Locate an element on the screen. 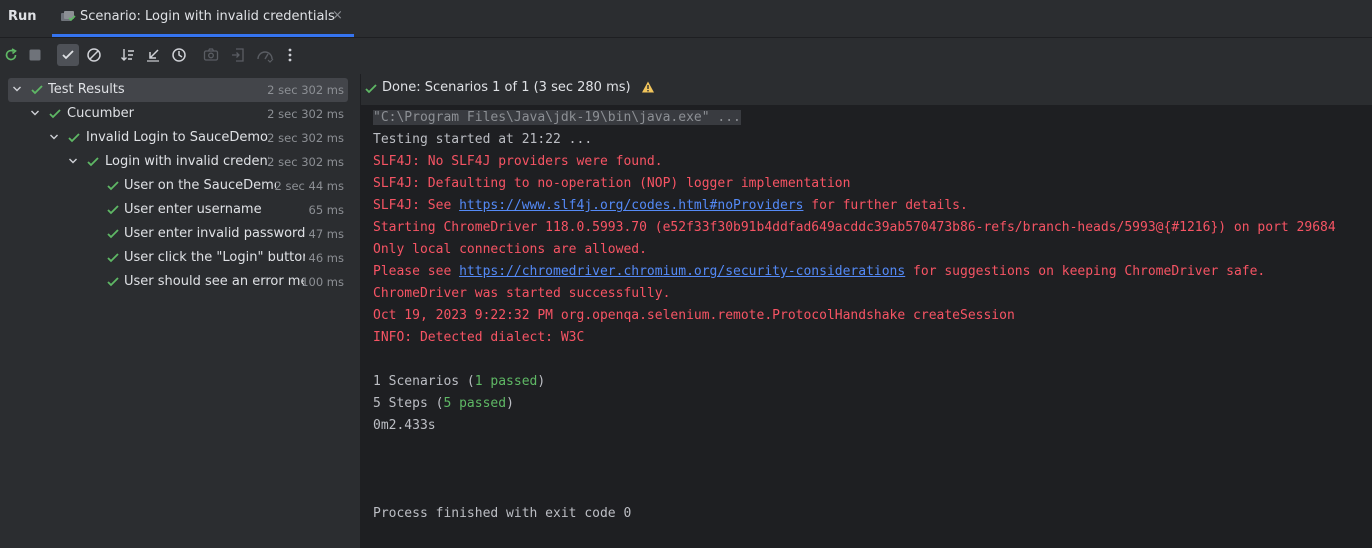  tree-item-step: User enter invalid password 47 ms is located at coordinates (178, 234).